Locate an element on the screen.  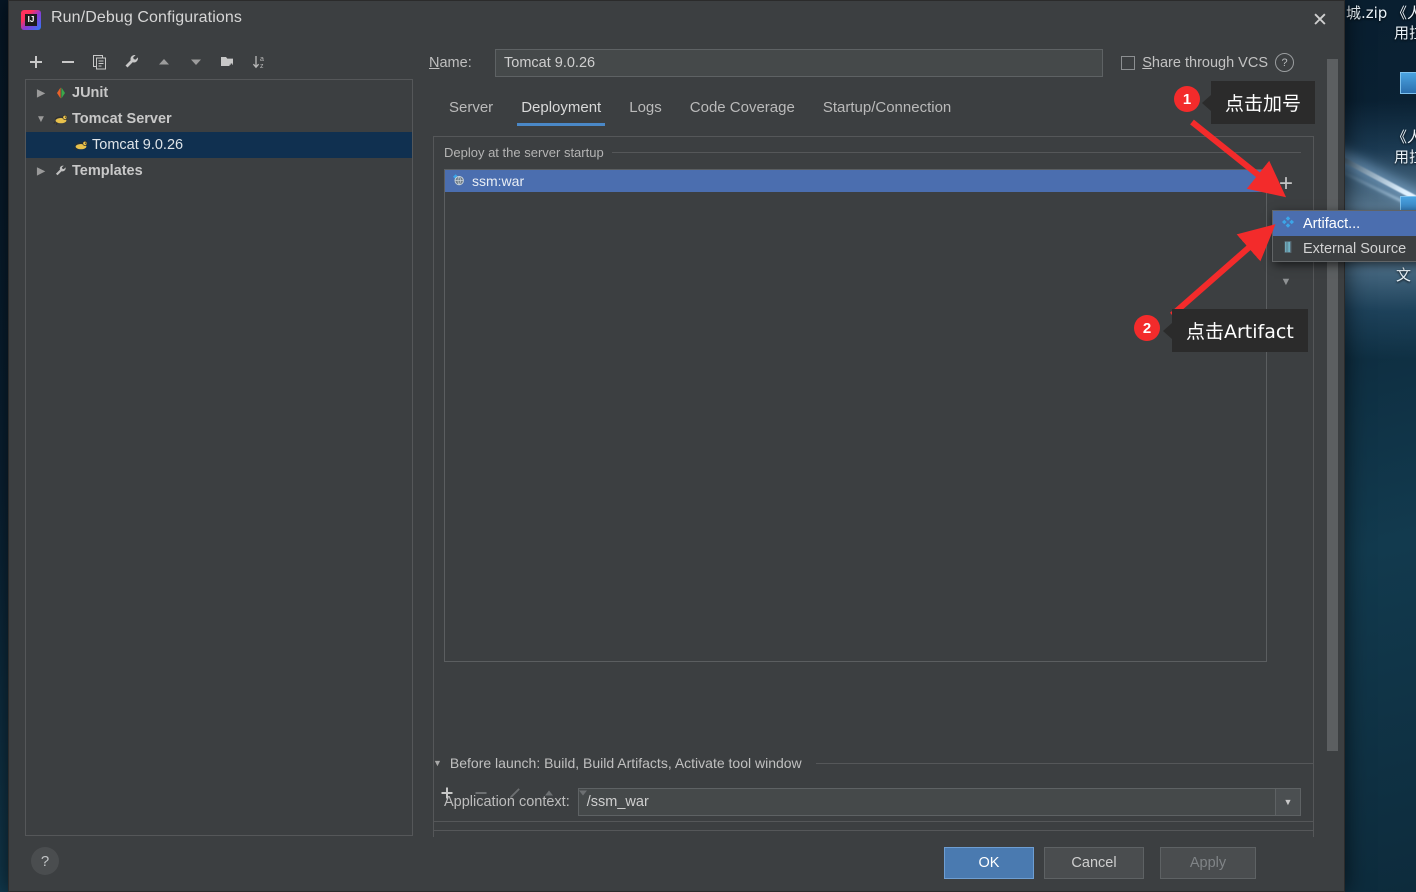
intellij-idea-icon-glyph: IJ is located at coordinates (31, 20).